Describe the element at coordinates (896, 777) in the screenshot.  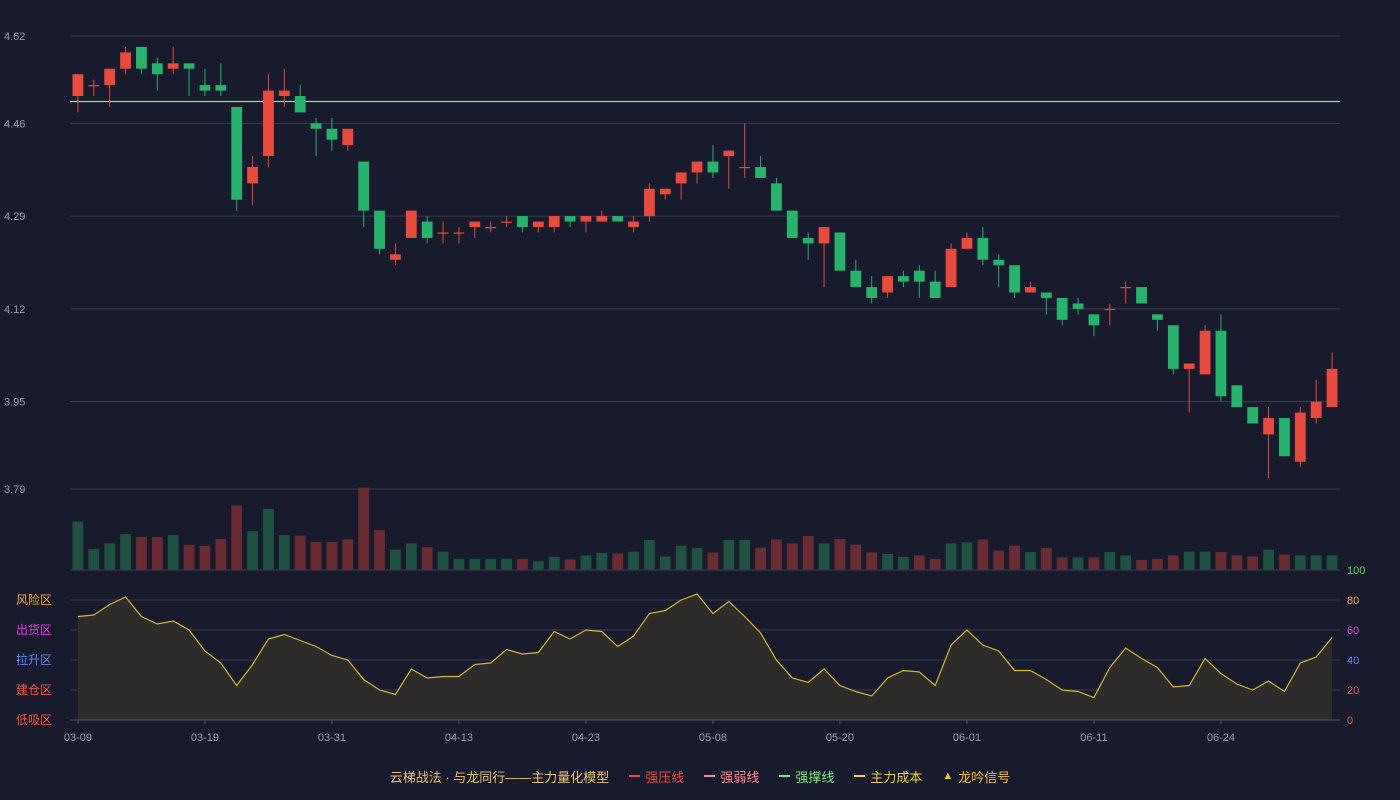
I see `legend-main-cost-label: 主力成本` at that location.